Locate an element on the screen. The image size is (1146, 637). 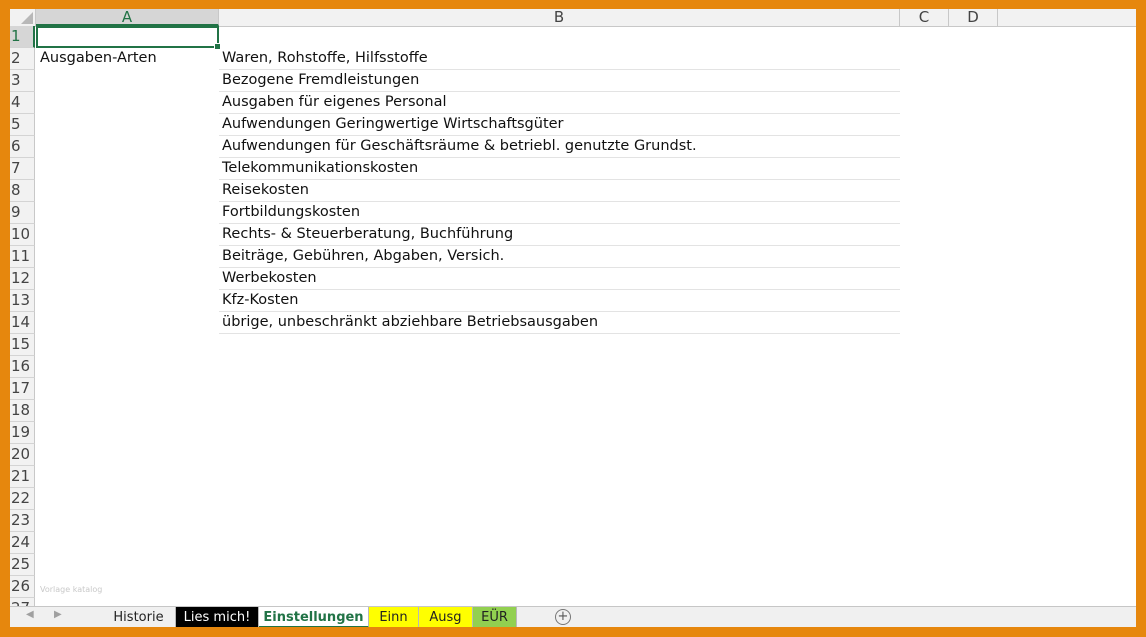
row-header-25: 25 is located at coordinates (22, 565).